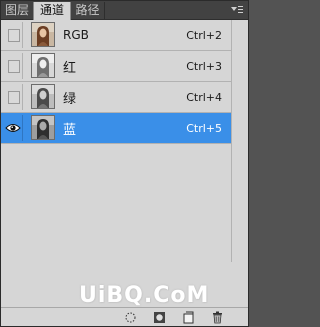 The height and width of the screenshot is (327, 320). What do you see at coordinates (204, 128) in the screenshot?
I see `channel-shortcut: Ctrl+5` at bounding box center [204, 128].